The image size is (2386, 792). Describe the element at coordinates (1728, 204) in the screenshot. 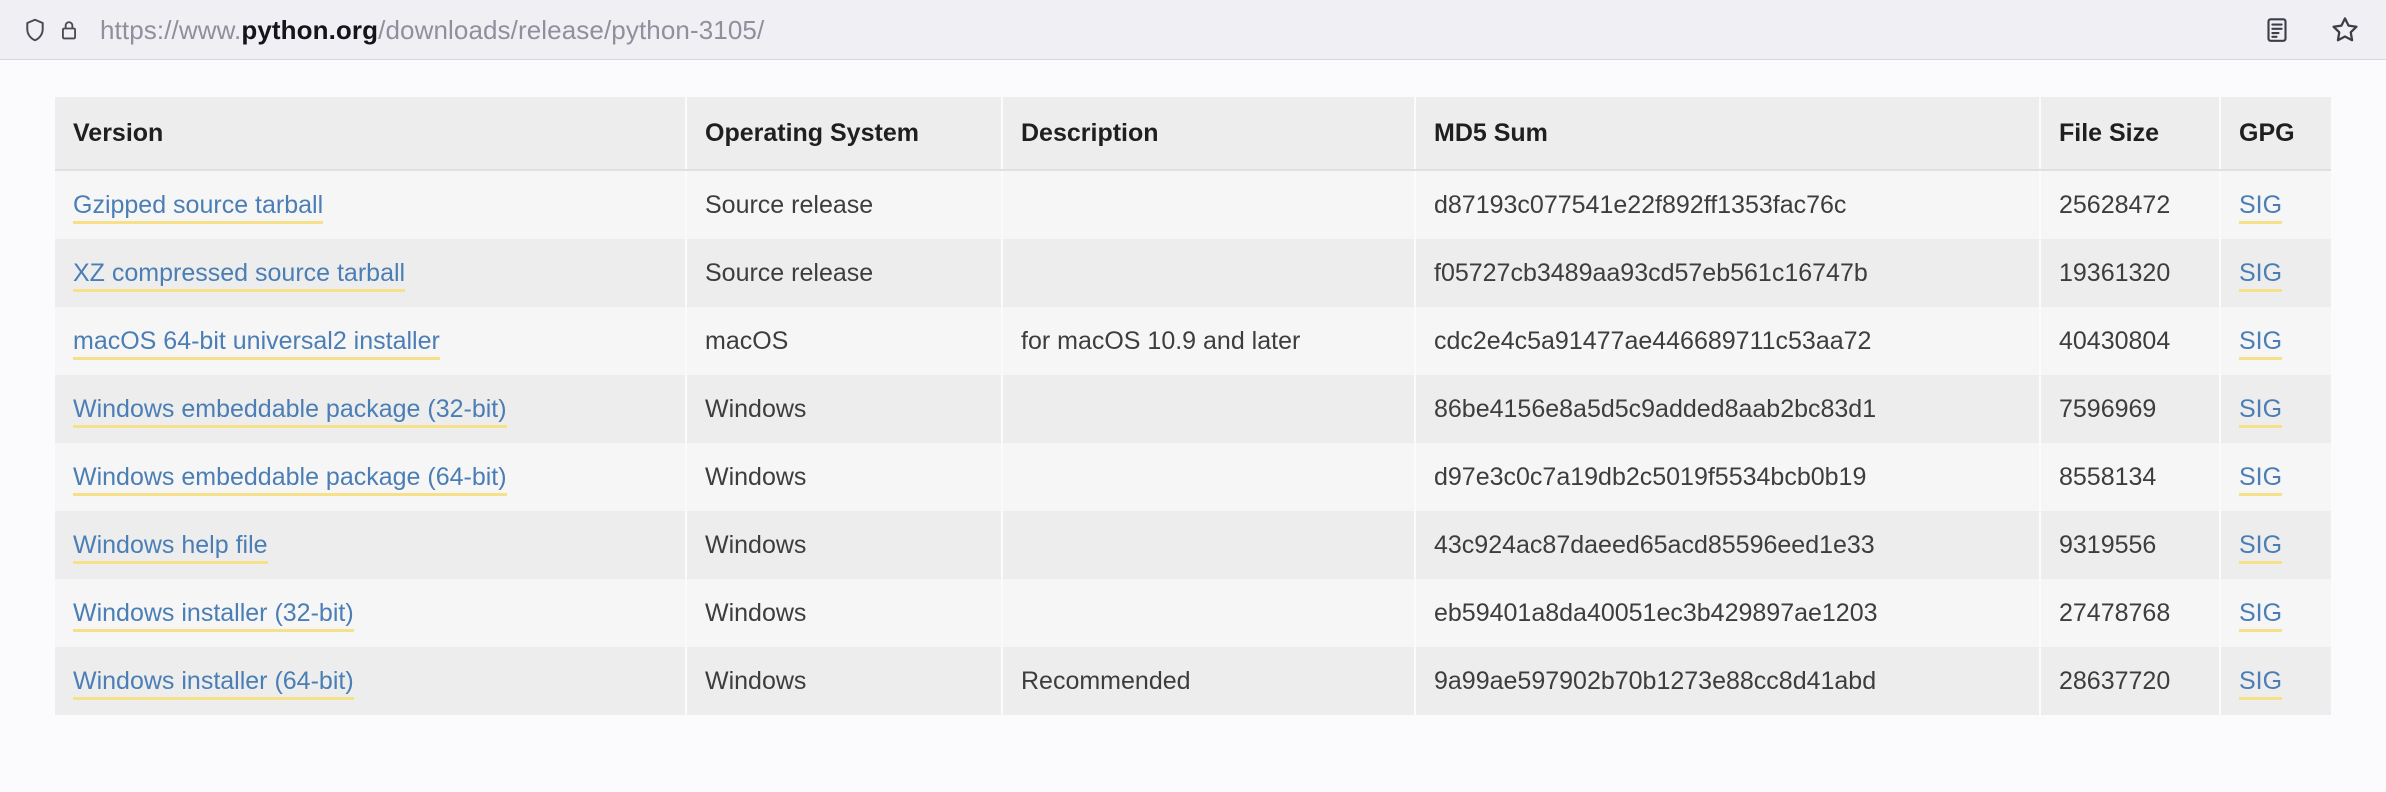

I see `cell-md5-sum: d87193c077541e22f892ff1353fac76c` at that location.